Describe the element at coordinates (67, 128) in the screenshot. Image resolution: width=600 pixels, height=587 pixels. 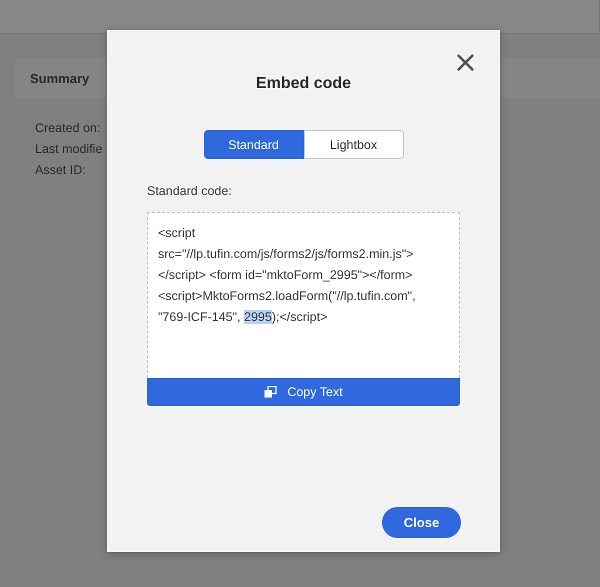
I see `field-label: Created on:` at that location.